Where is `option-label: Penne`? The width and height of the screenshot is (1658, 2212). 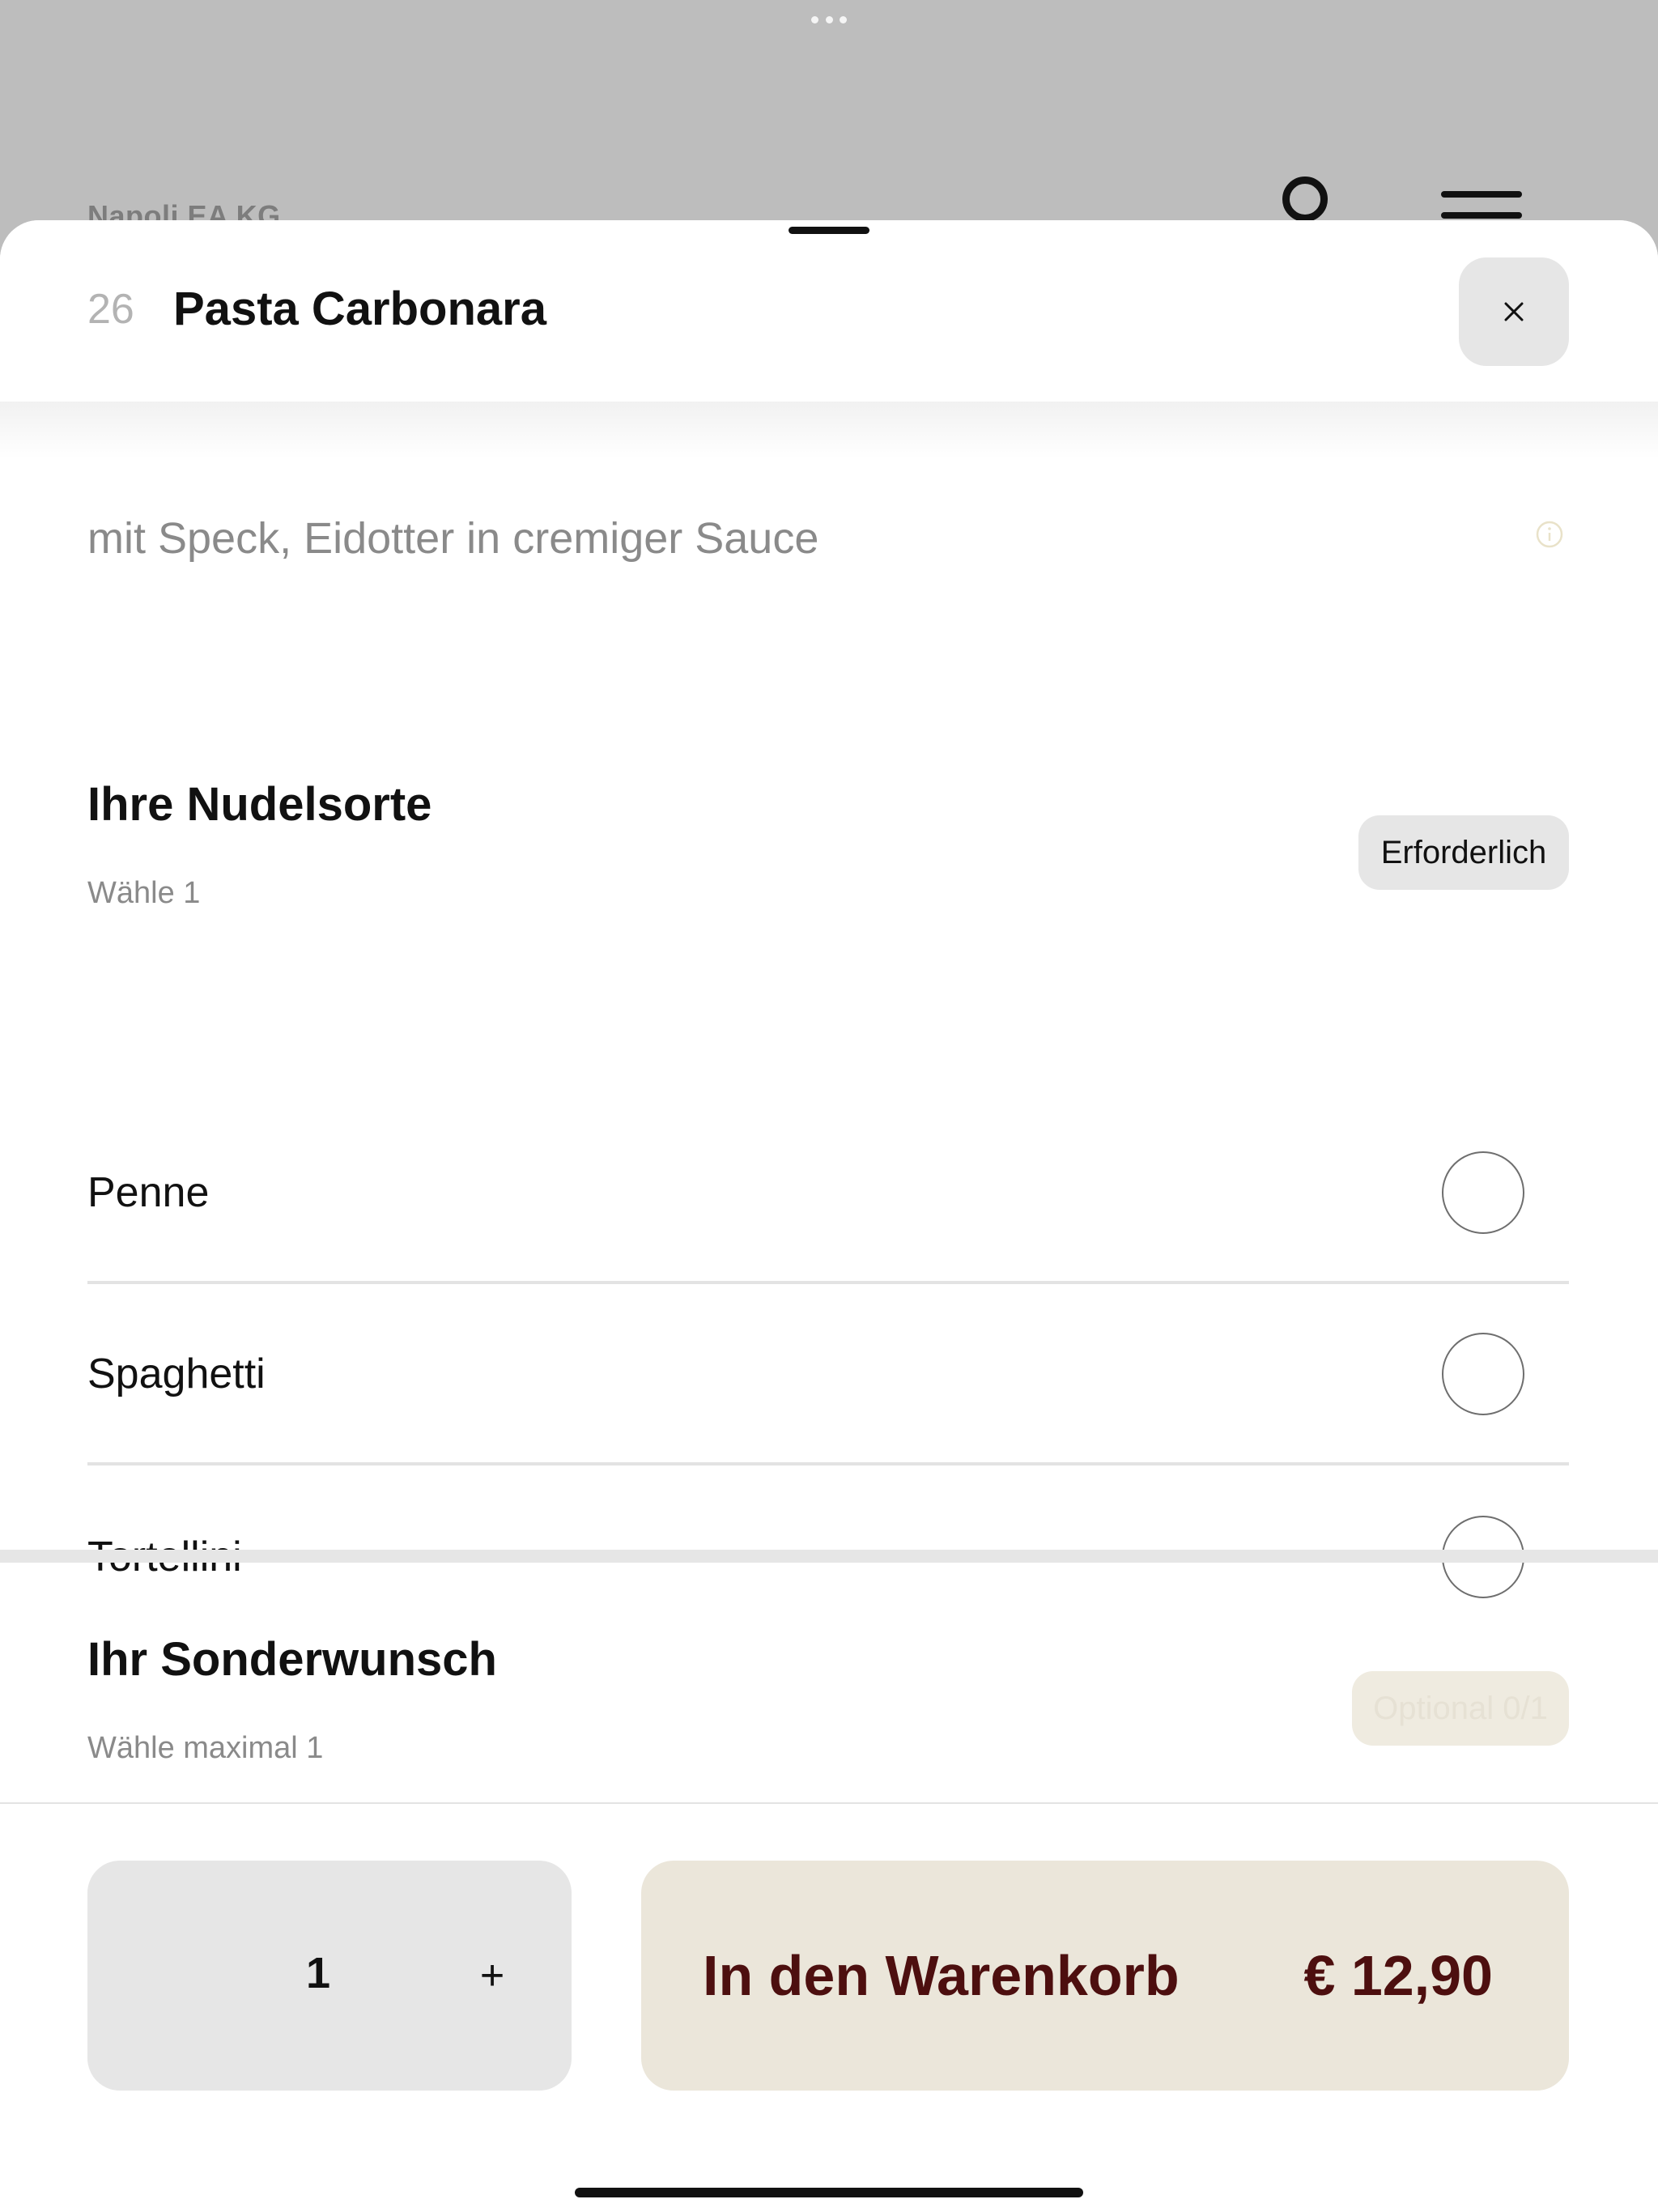 option-label: Penne is located at coordinates (148, 1193).